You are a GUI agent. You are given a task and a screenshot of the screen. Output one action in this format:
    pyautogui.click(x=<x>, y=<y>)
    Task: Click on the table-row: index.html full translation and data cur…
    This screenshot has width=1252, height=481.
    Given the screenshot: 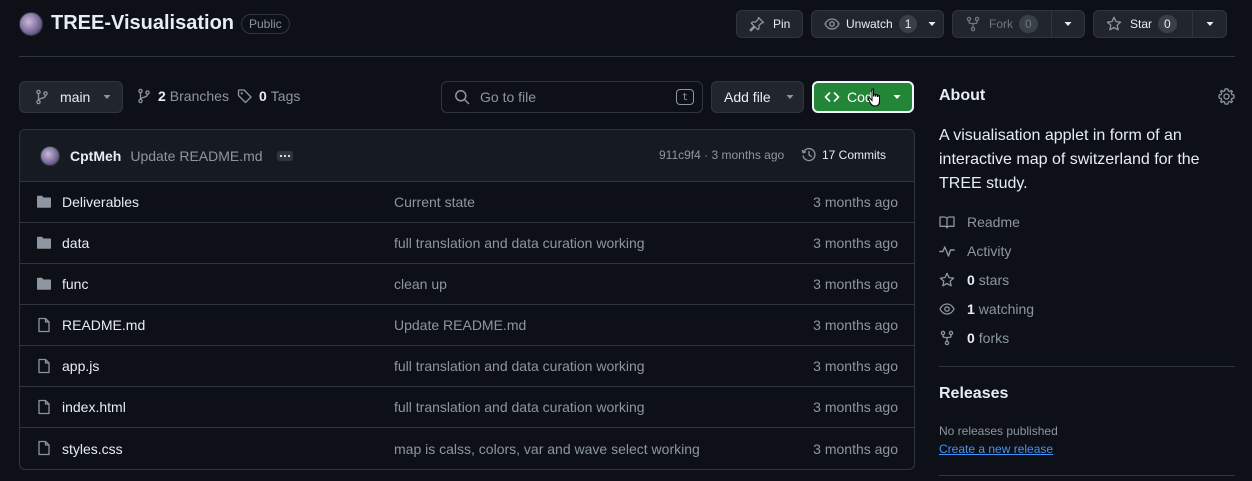 What is the action you would take?
    pyautogui.click(x=467, y=407)
    